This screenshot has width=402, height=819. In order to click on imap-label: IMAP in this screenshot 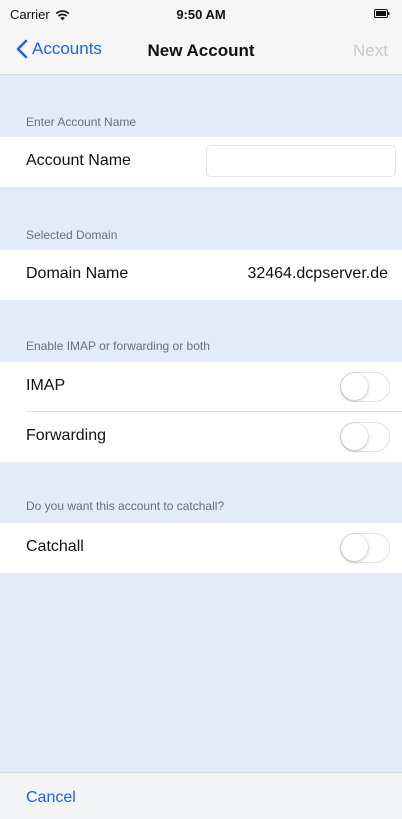, I will do `click(46, 385)`.